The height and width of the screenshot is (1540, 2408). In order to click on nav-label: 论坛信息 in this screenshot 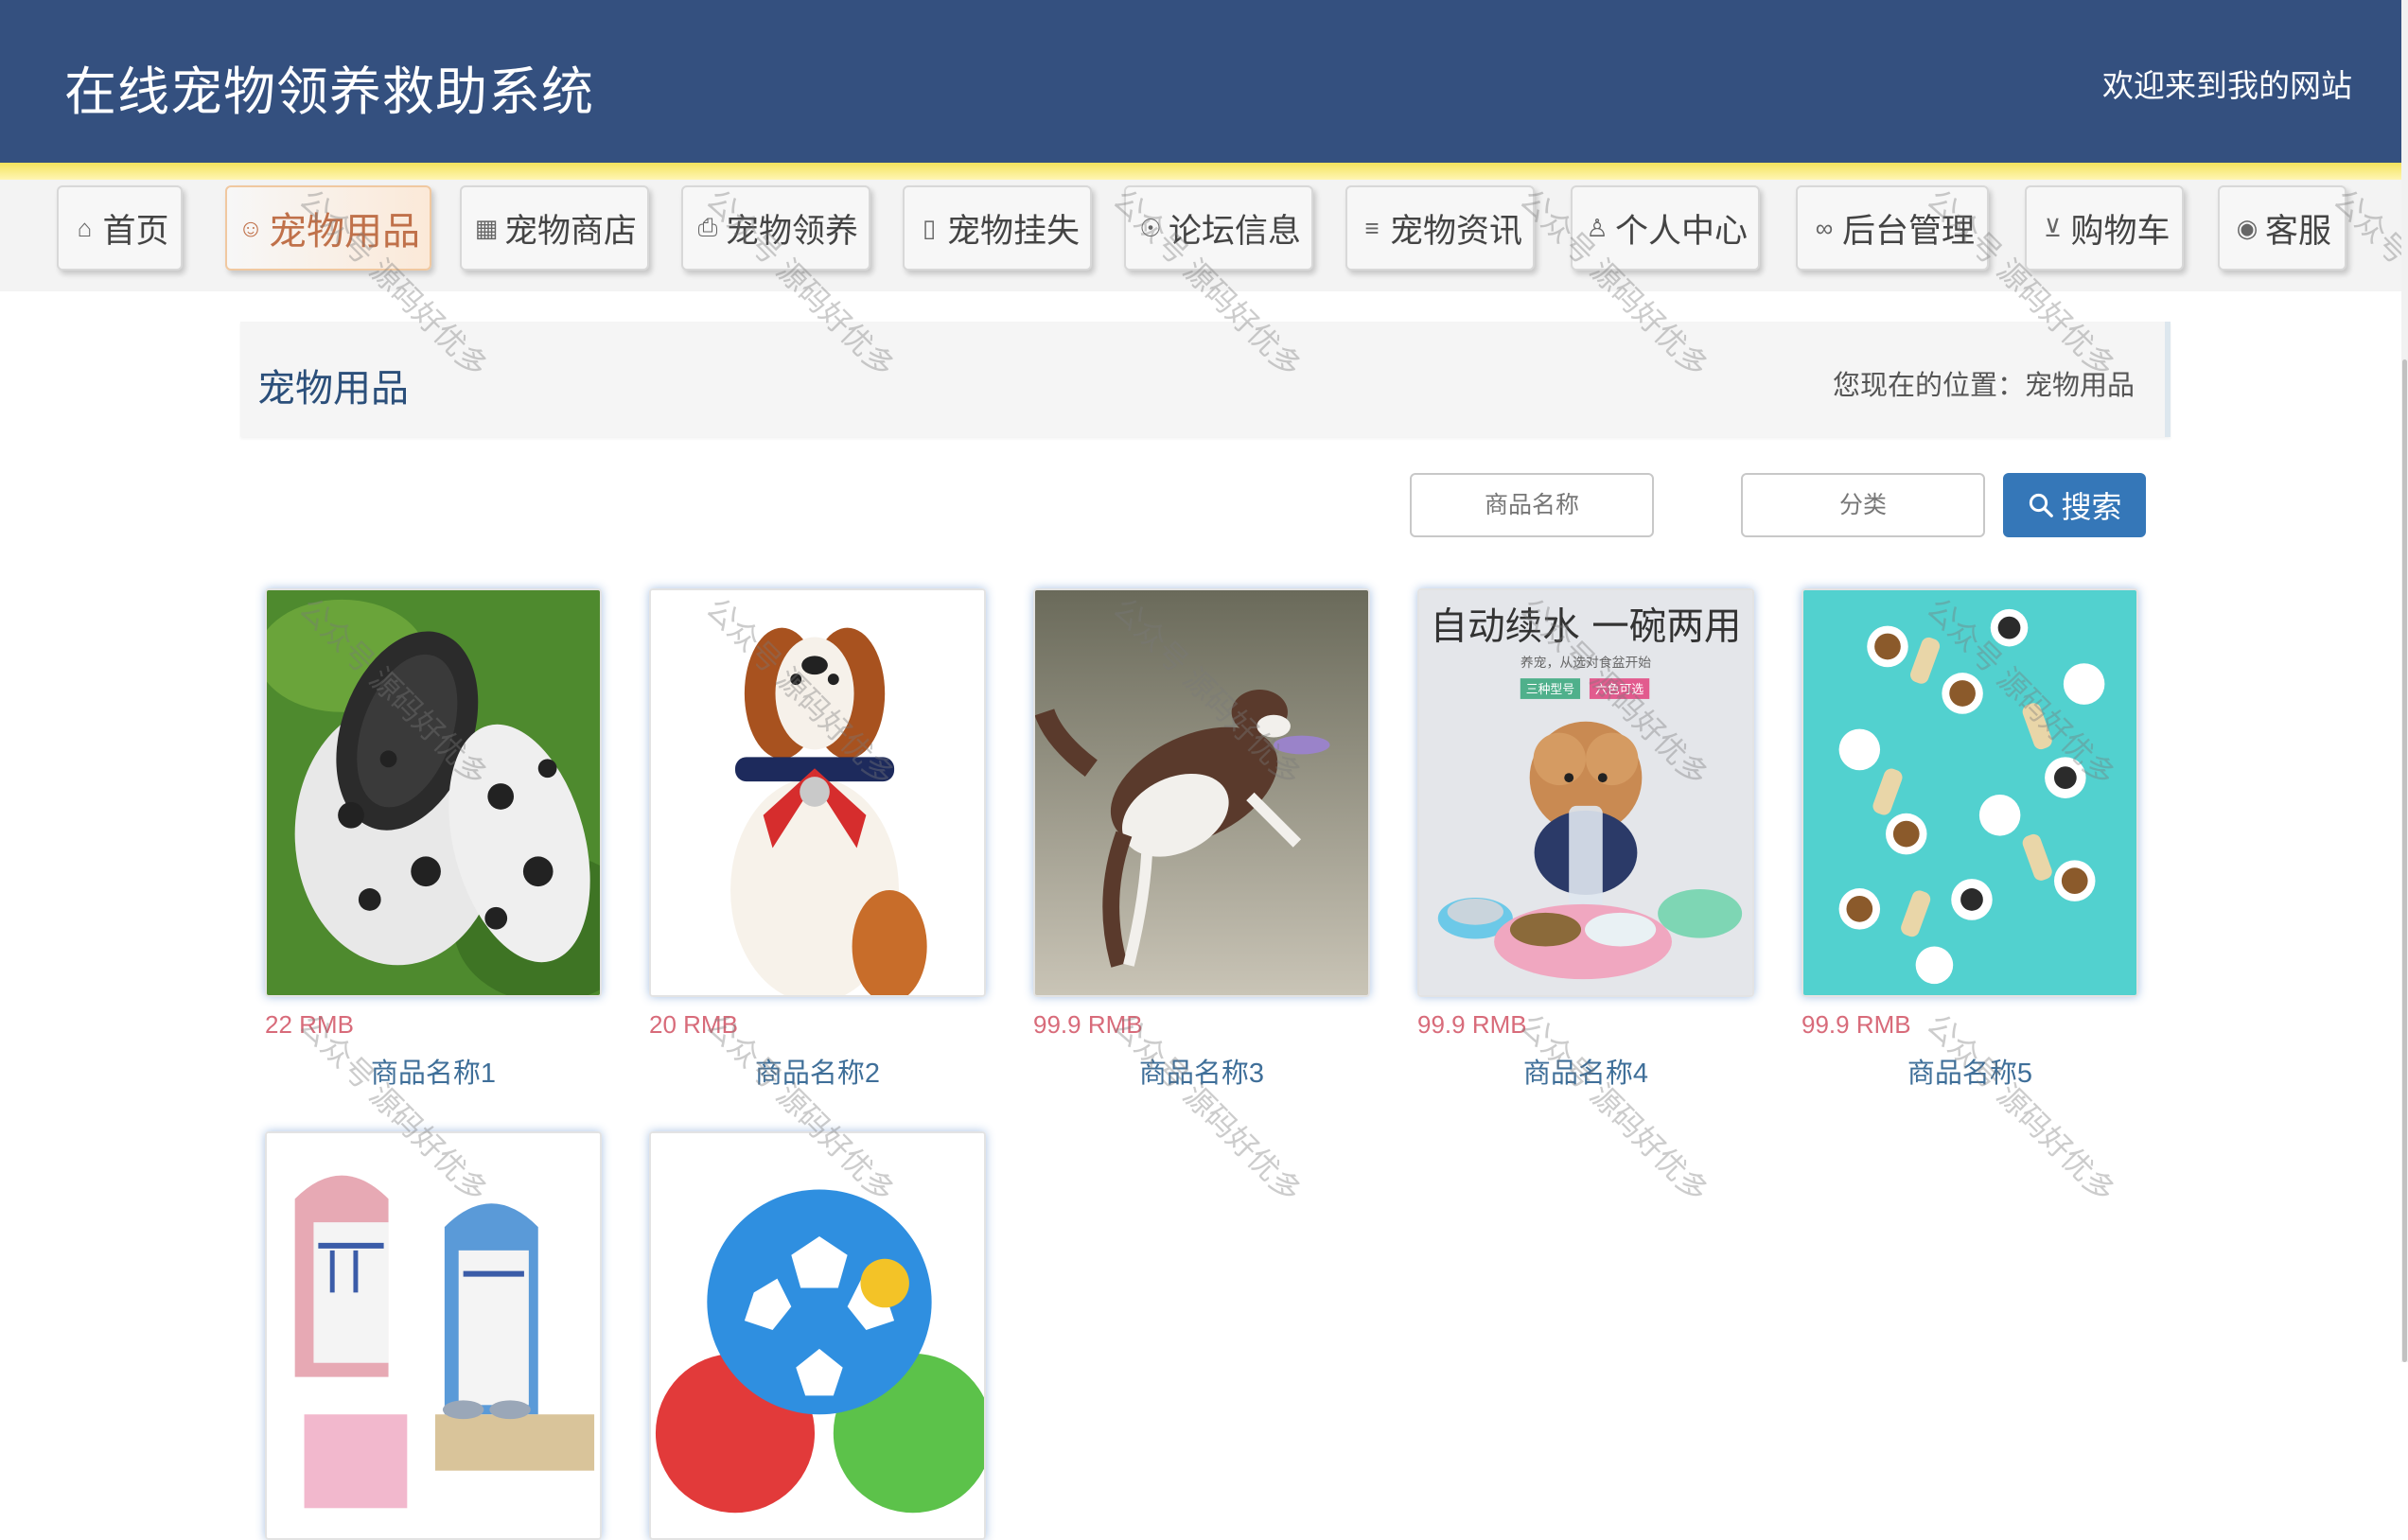, I will do `click(1234, 231)`.